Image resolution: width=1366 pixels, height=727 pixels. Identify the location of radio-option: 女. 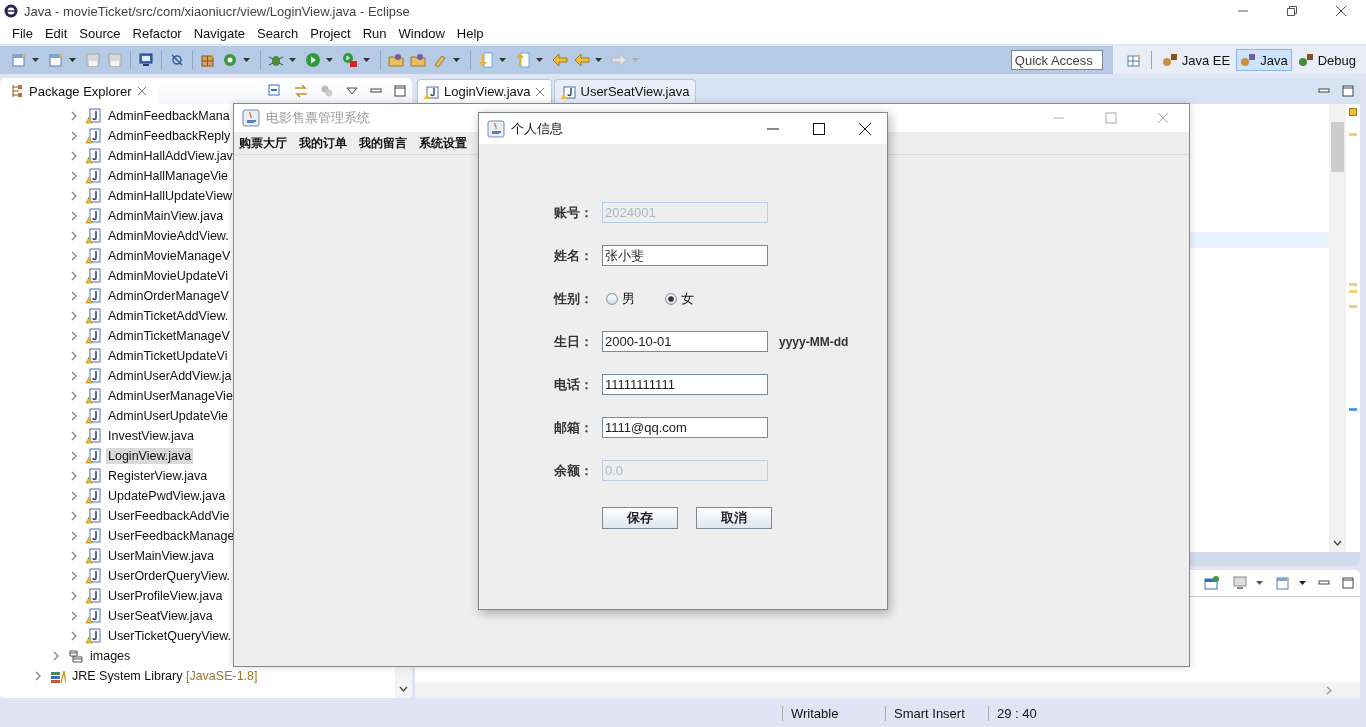
(679, 298).